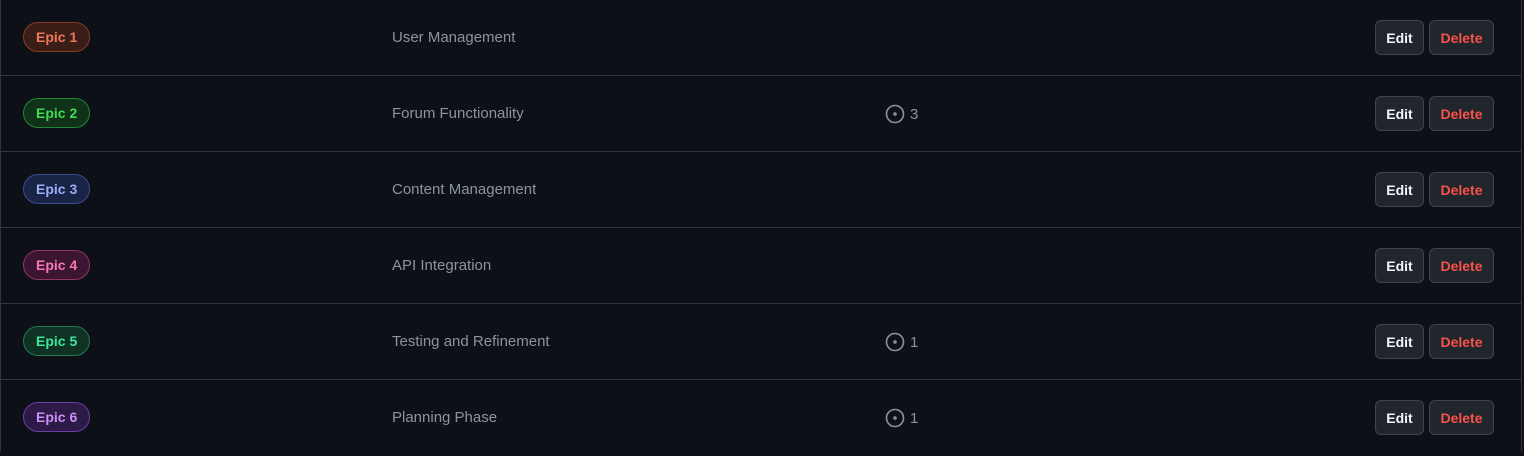  Describe the element at coordinates (57, 341) in the screenshot. I see `label-badge: Epic 5` at that location.